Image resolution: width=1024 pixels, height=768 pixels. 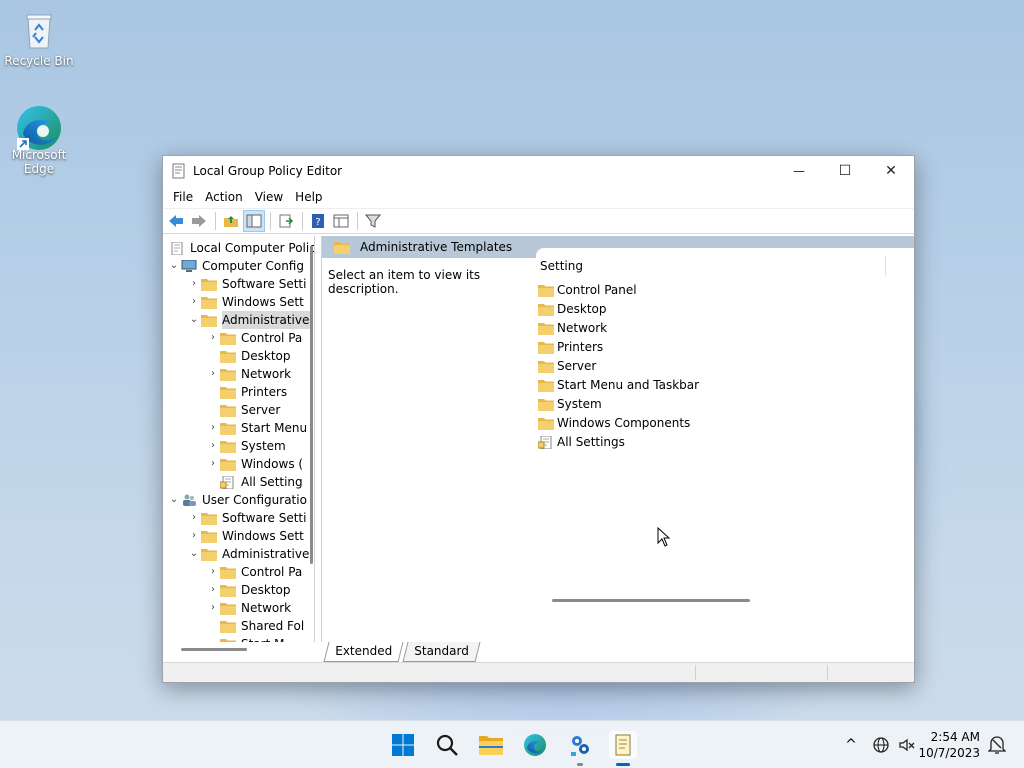 I want to click on tab-extended: Extended, so click(x=363, y=652).